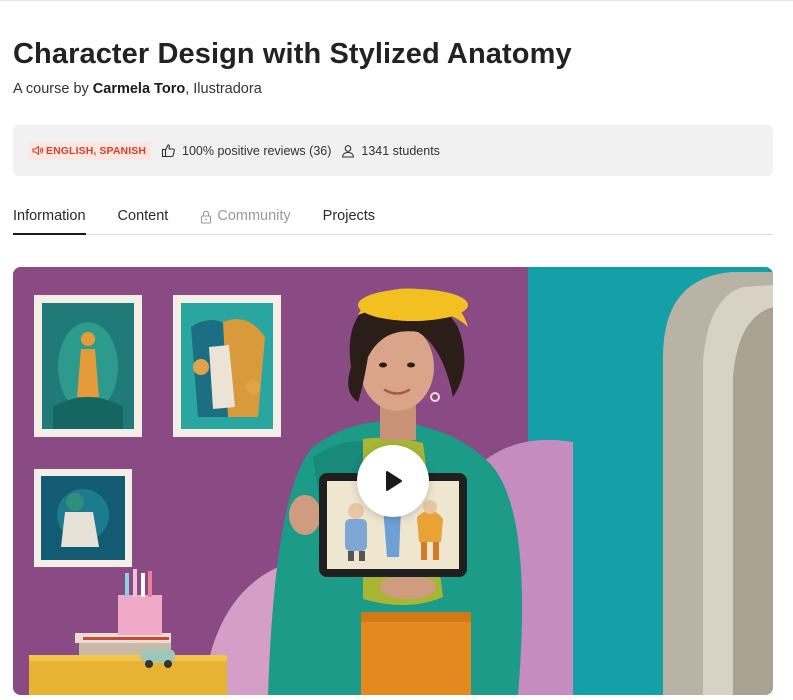  I want to click on lock-icon, so click(206, 217).